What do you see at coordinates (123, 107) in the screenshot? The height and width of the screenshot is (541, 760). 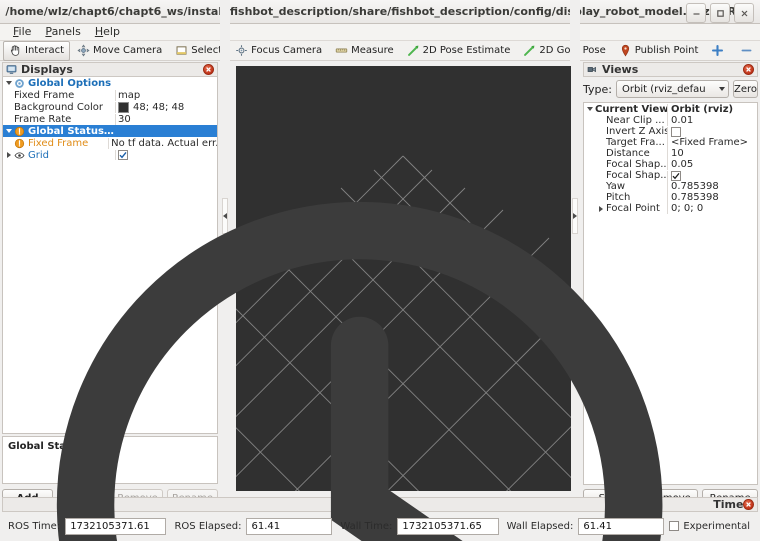 I see `color-swatch` at bounding box center [123, 107].